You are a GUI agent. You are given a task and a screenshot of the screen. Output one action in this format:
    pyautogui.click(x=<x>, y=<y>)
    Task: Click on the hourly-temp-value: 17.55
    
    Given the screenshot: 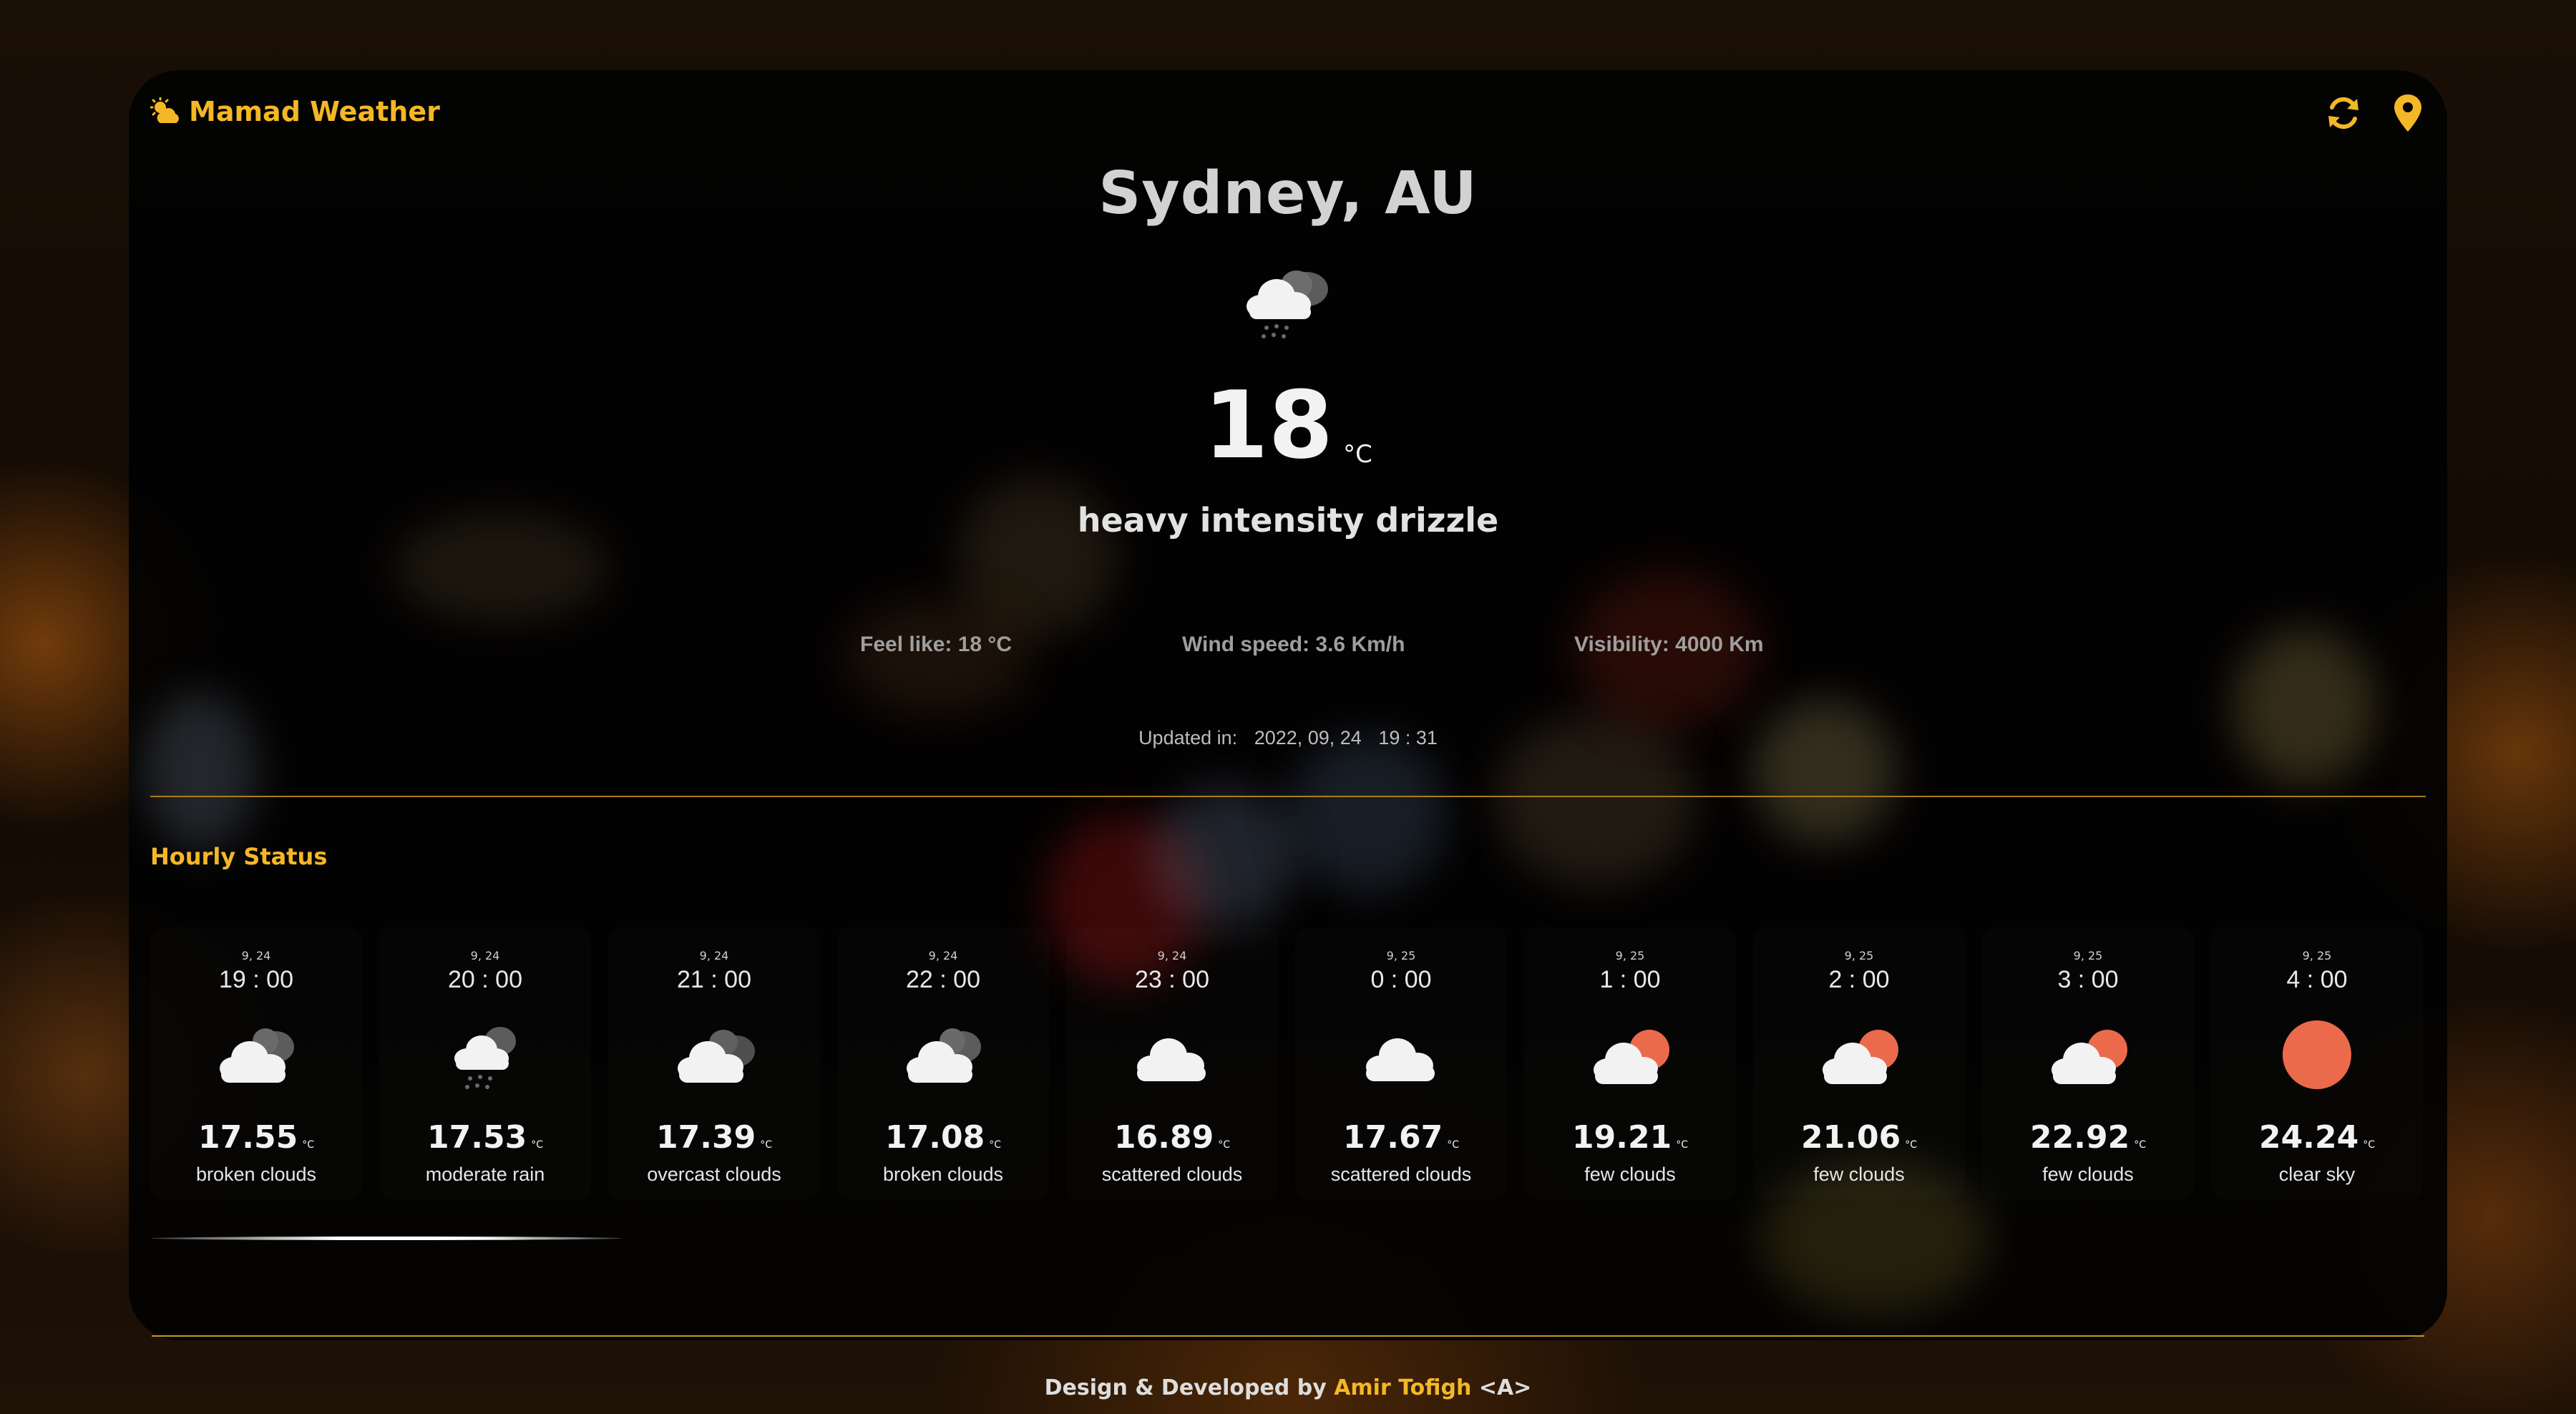 What is the action you would take?
    pyautogui.click(x=248, y=1137)
    